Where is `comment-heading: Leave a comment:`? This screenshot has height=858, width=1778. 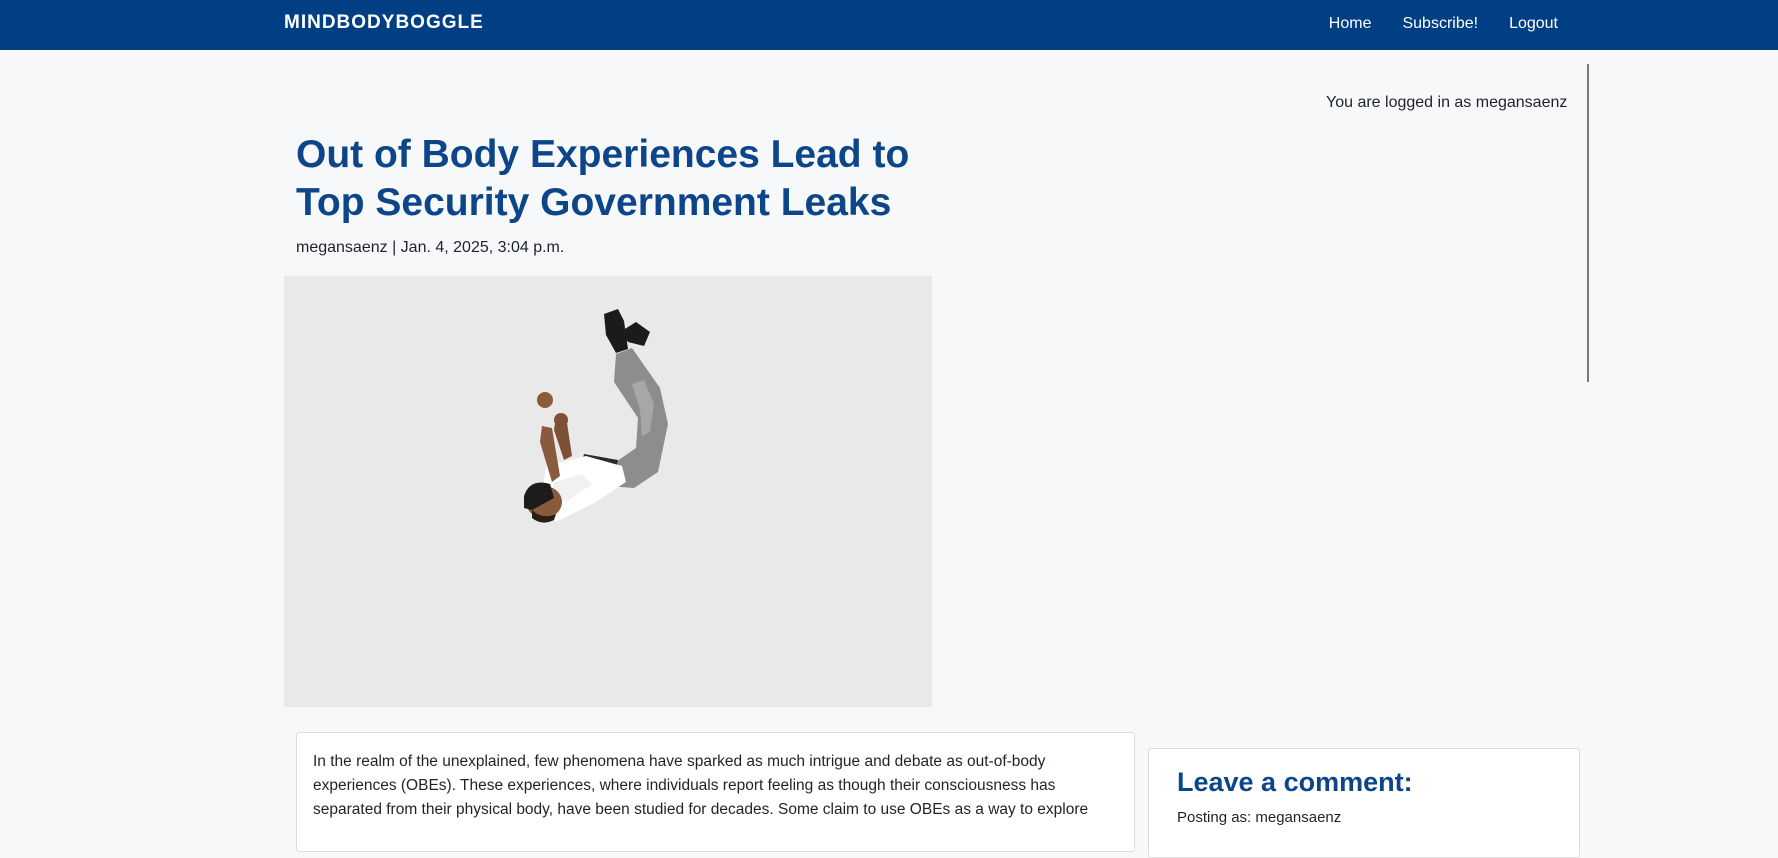 comment-heading: Leave a comment: is located at coordinates (1295, 782).